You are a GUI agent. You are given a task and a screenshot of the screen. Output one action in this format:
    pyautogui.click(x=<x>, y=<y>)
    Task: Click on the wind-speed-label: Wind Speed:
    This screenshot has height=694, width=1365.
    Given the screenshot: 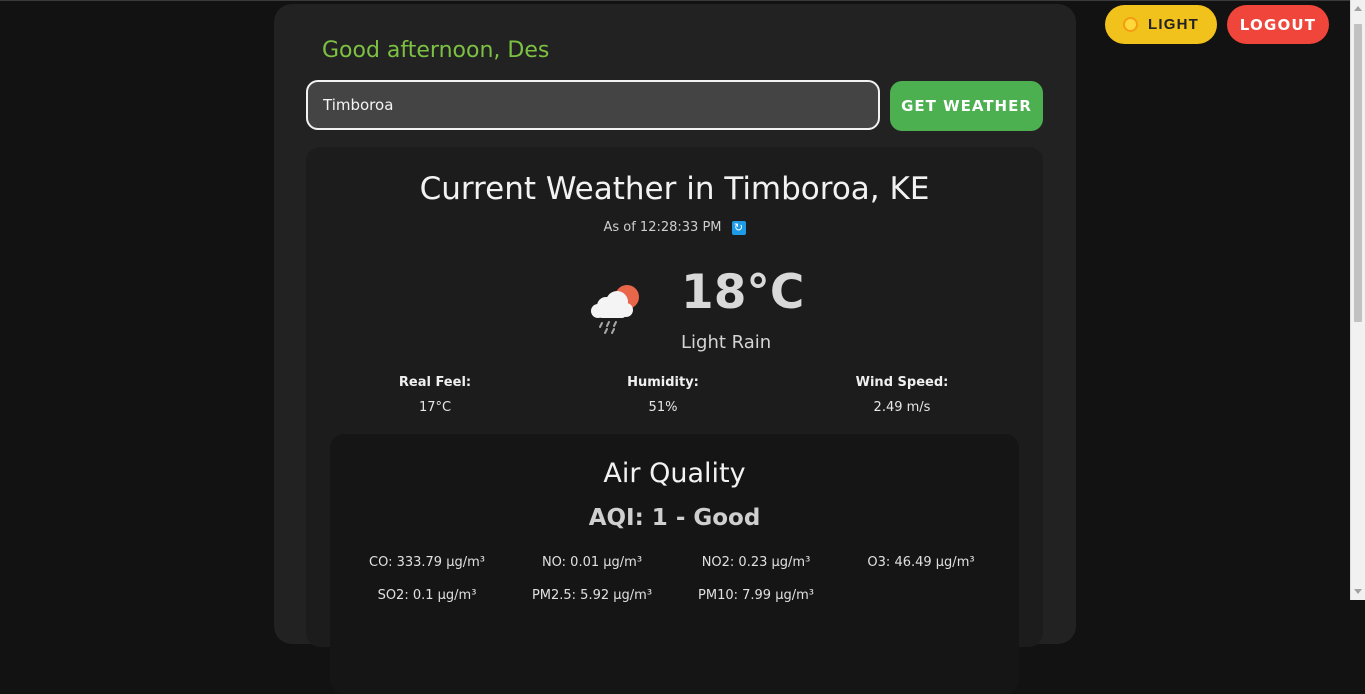 What is the action you would take?
    pyautogui.click(x=902, y=382)
    